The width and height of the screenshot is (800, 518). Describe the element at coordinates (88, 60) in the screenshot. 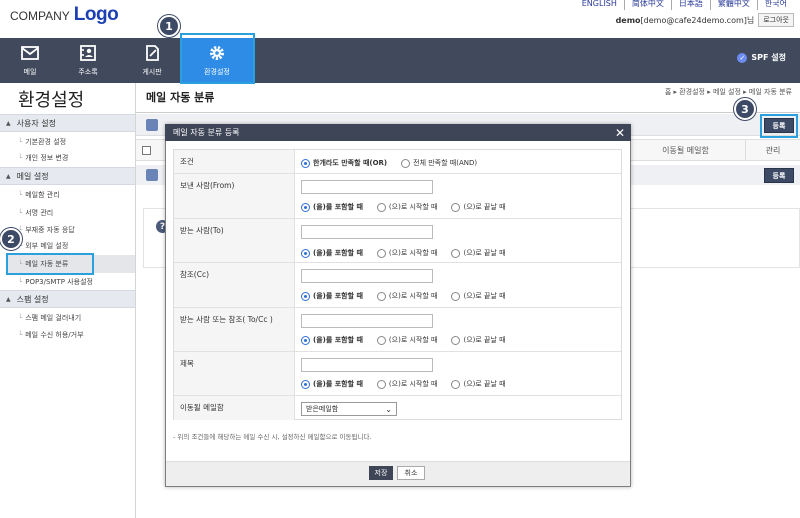

I see `nav-contacts: 주소록` at that location.